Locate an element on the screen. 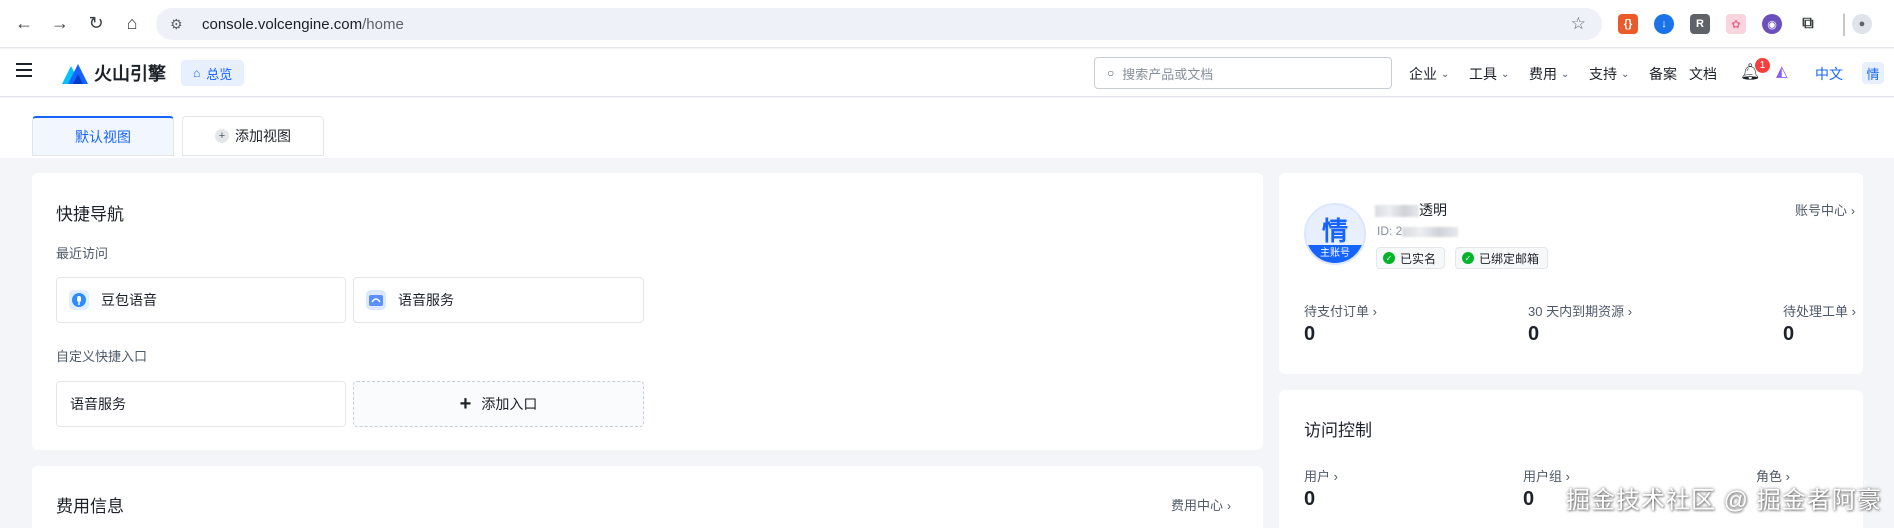 Image resolution: width=1894 pixels, height=528 pixels. stat-label: 用户 is located at coordinates (1317, 476).